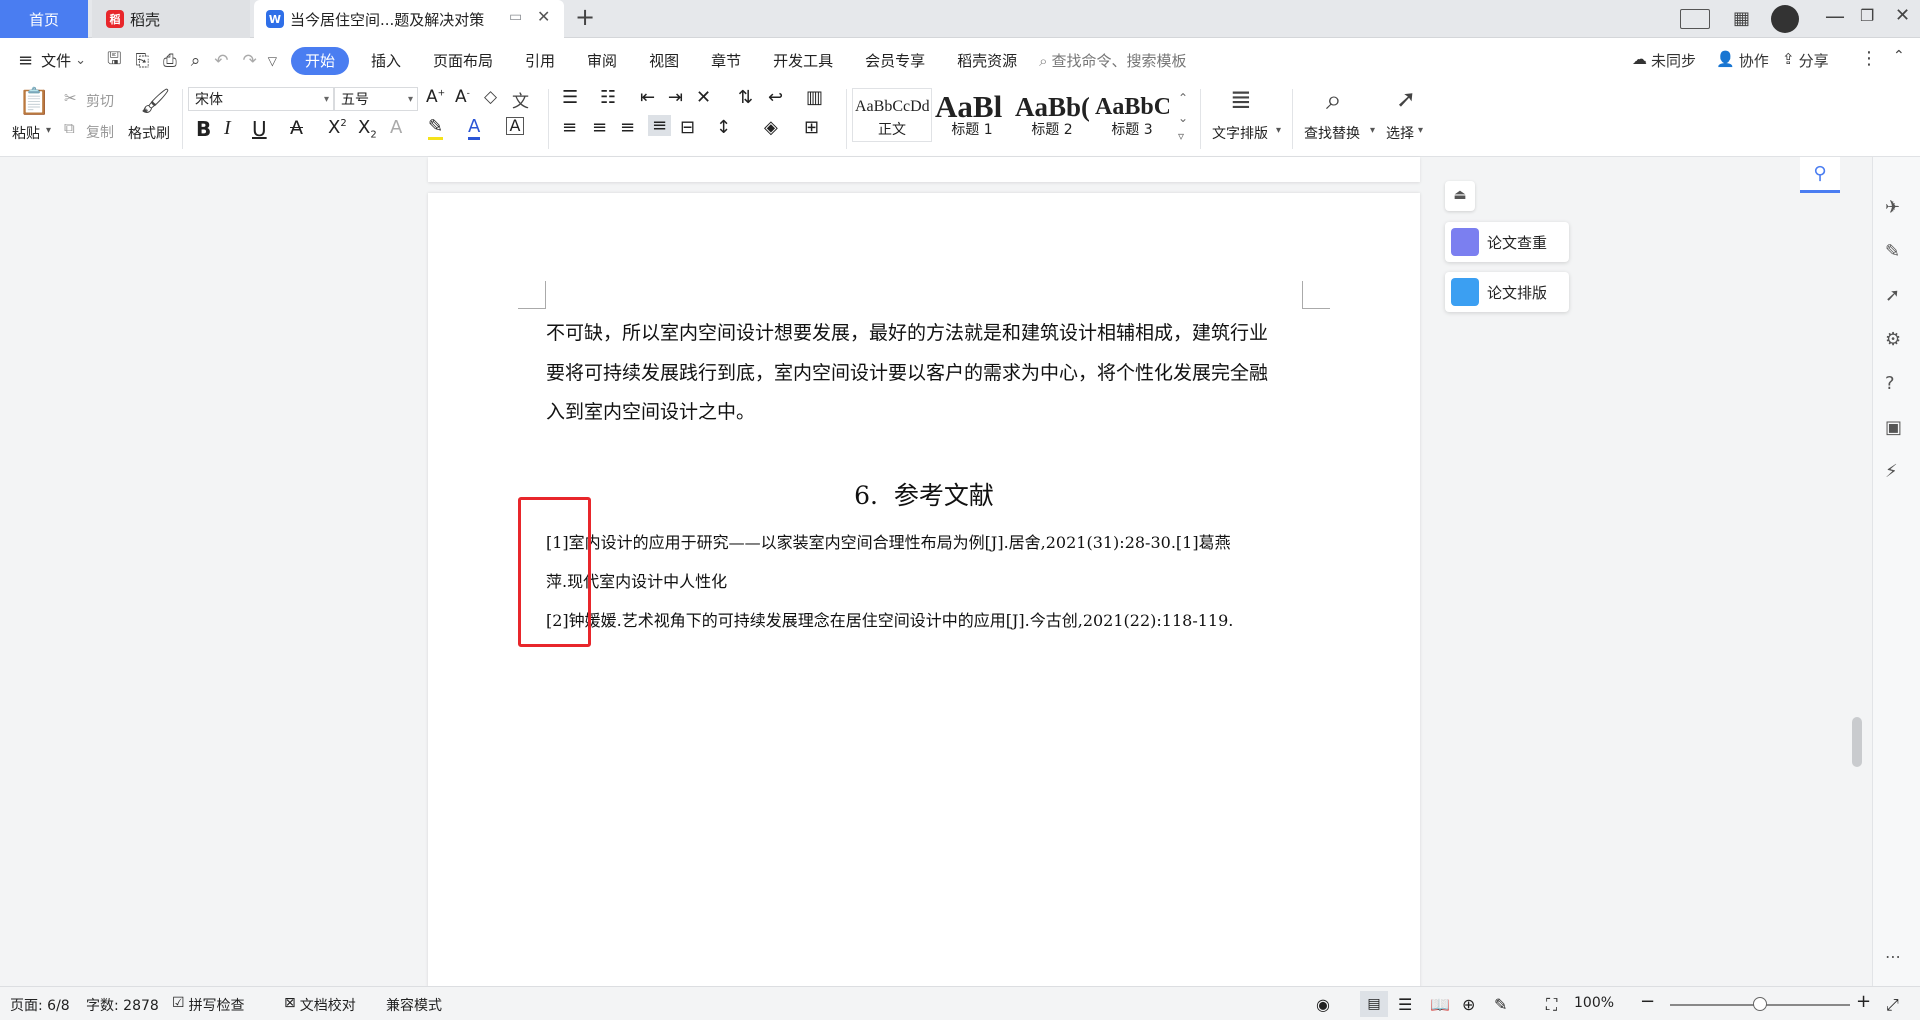 Image resolution: width=1920 pixels, height=1020 pixels. Describe the element at coordinates (1867, 15) in the screenshot. I see `restore-icon: ❐` at that location.